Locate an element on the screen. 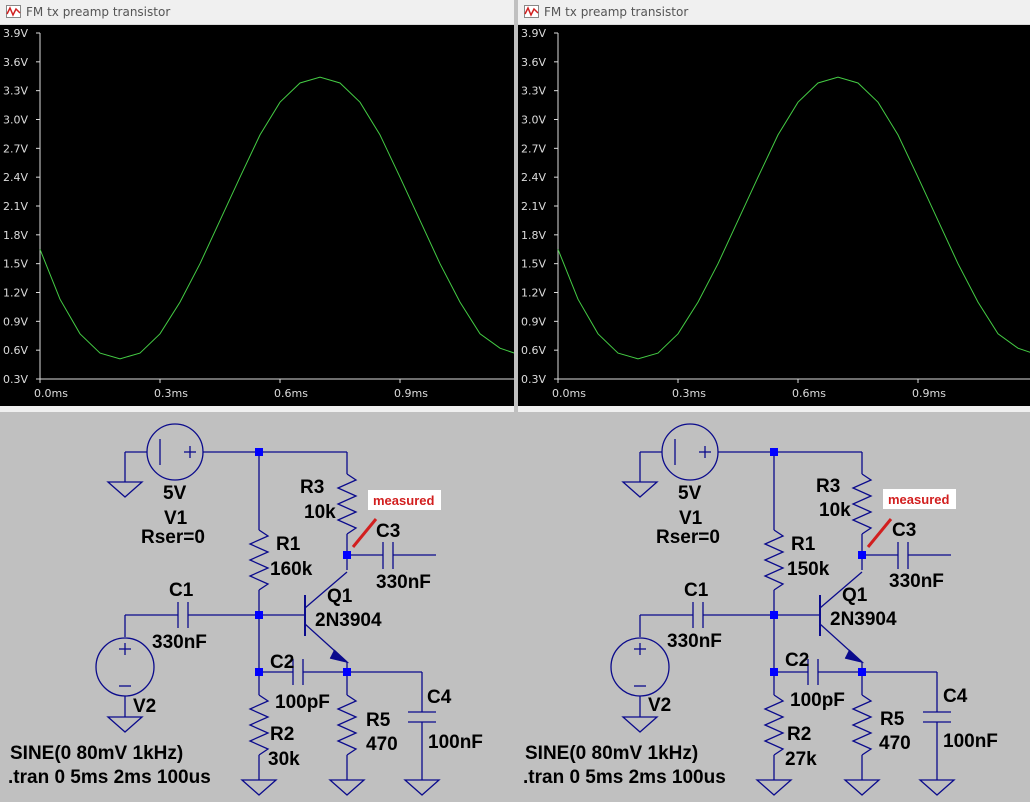  y-tick-label: 3.0V is located at coordinates (533, 120).